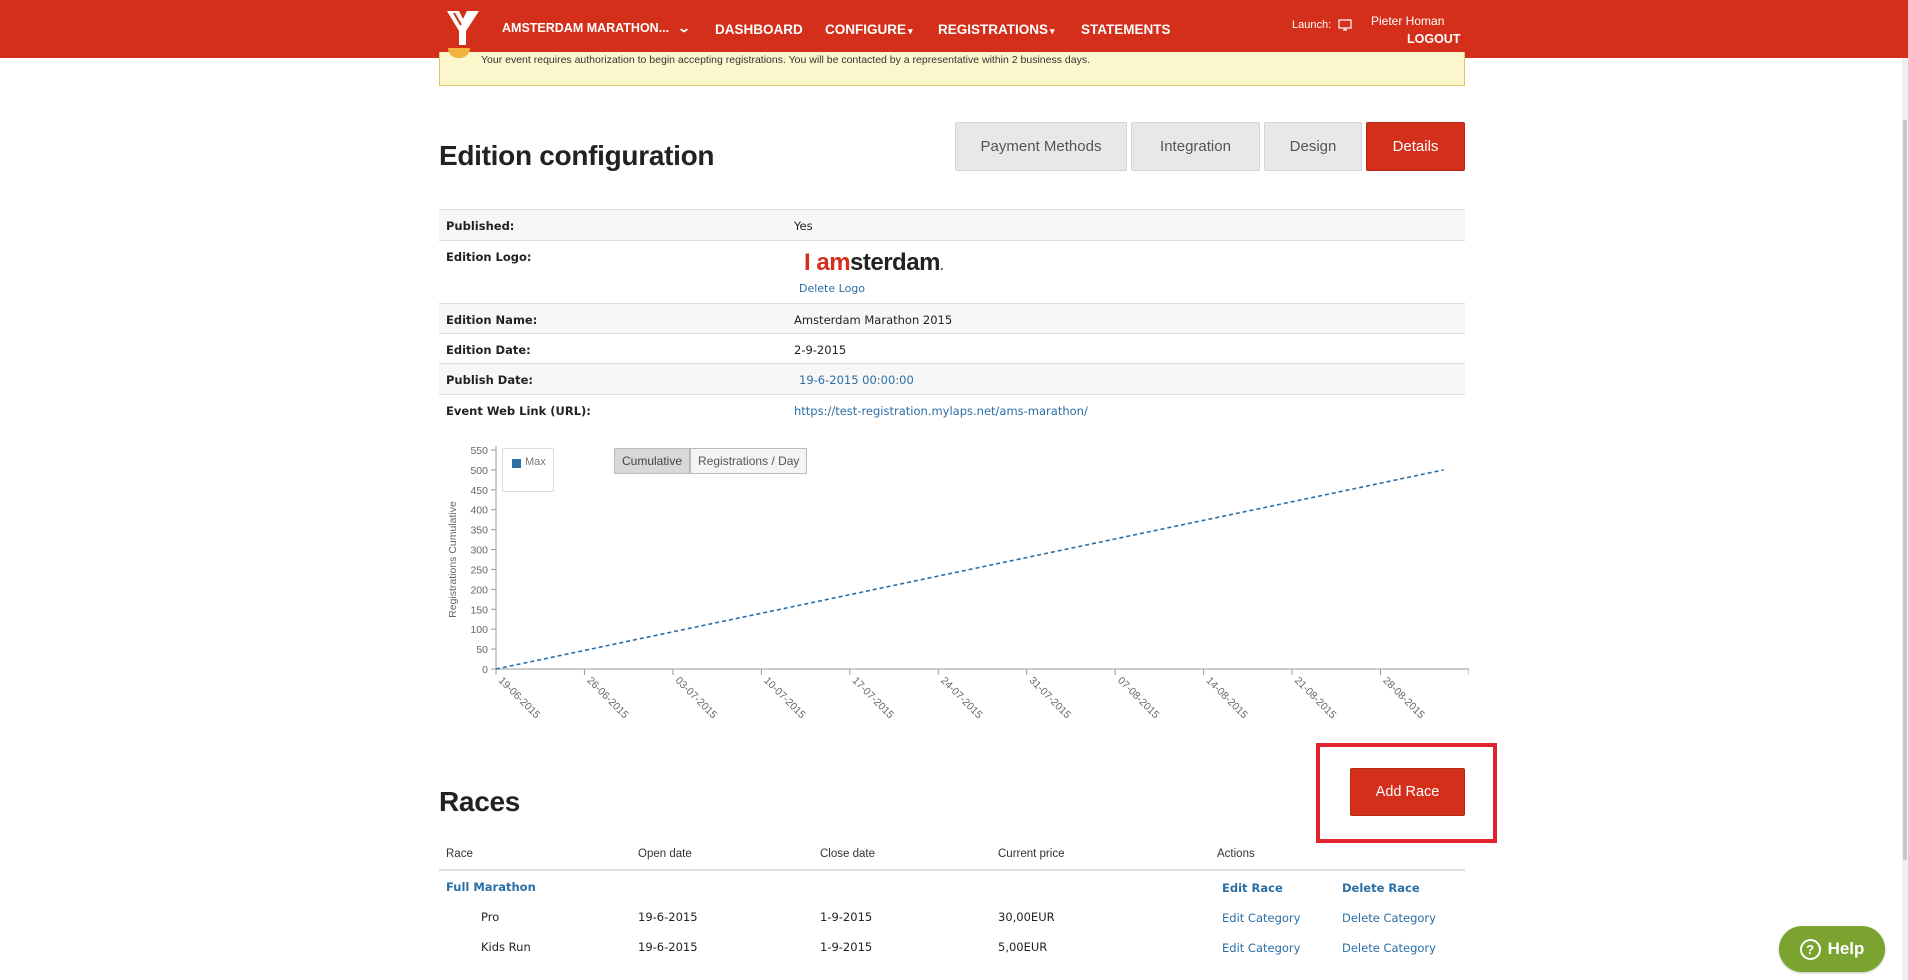 This screenshot has height=980, width=1908. Describe the element at coordinates (807, 262) in the screenshot. I see `logo-letter-i: I` at that location.